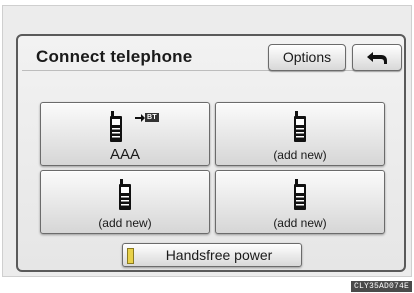 The height and width of the screenshot is (293, 414). Describe the element at coordinates (307, 57) in the screenshot. I see `options-button: Options` at that location.